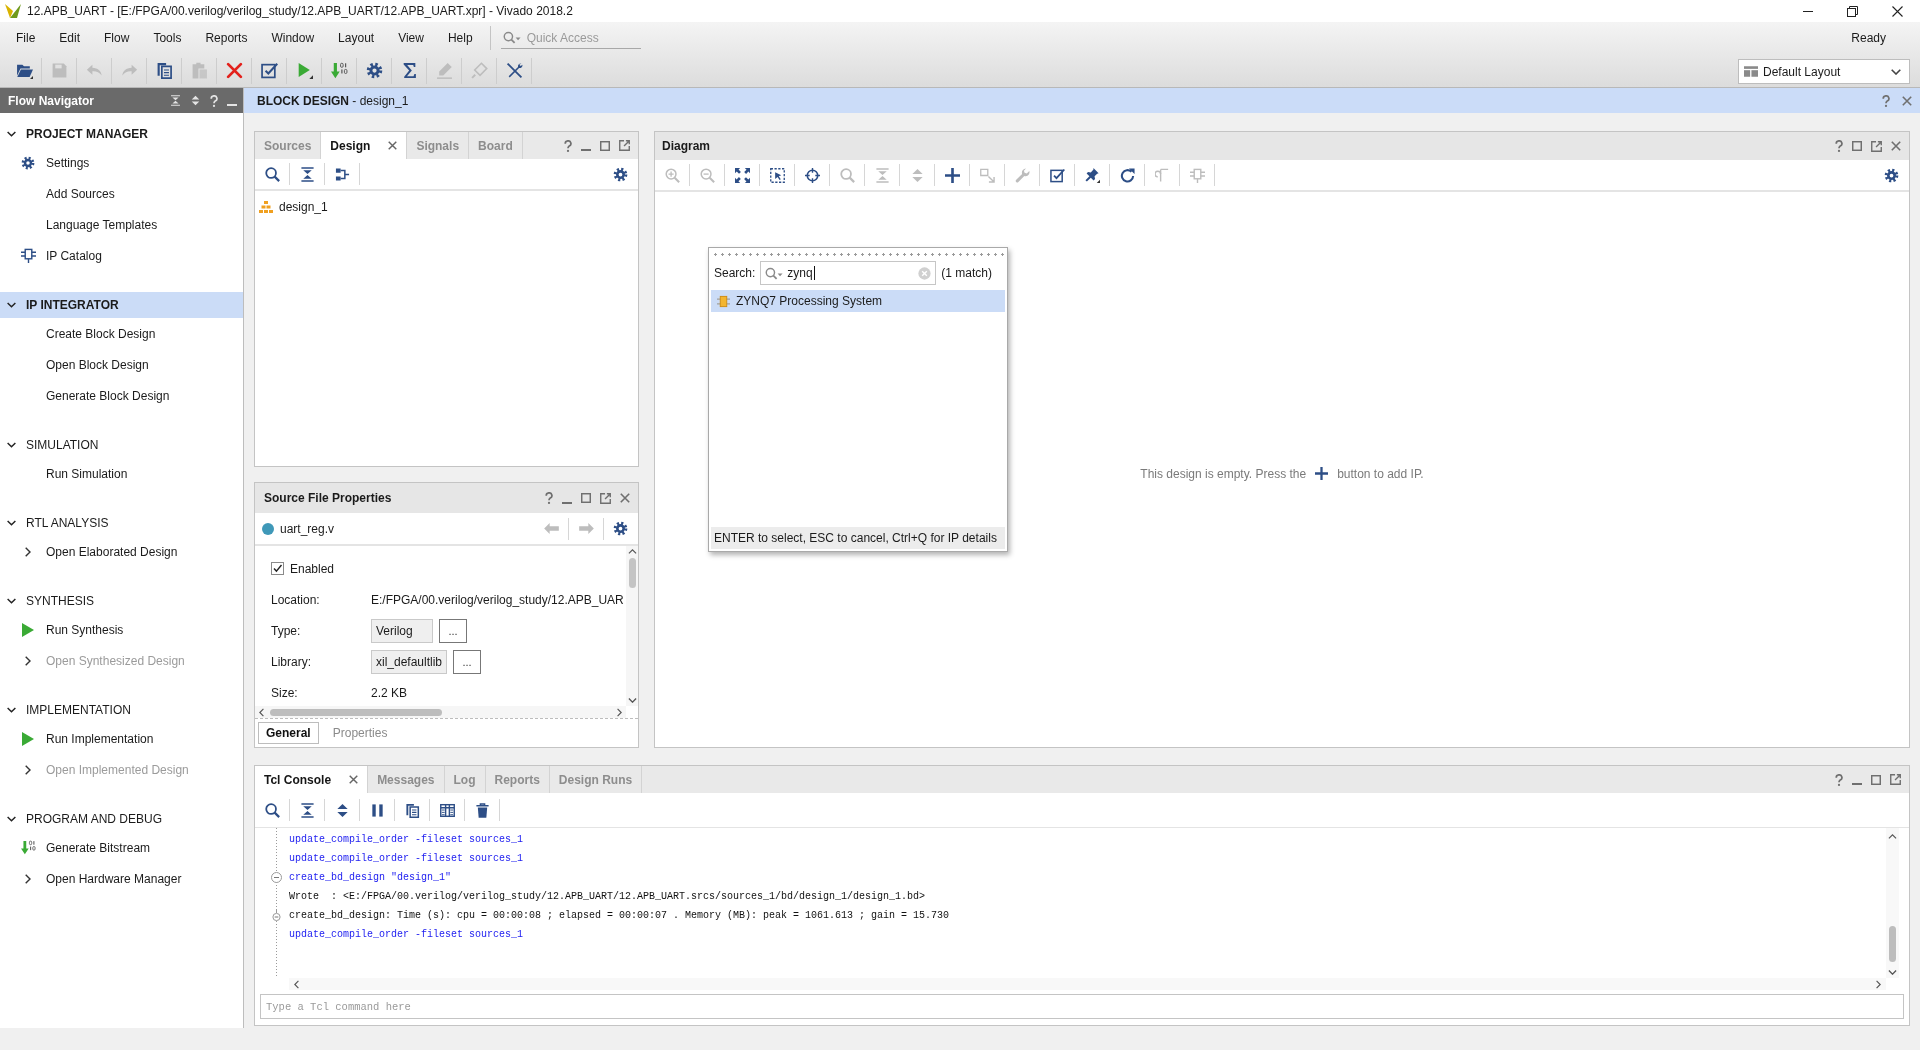  Describe the element at coordinates (447, 810) in the screenshot. I see `columns-icon` at that location.